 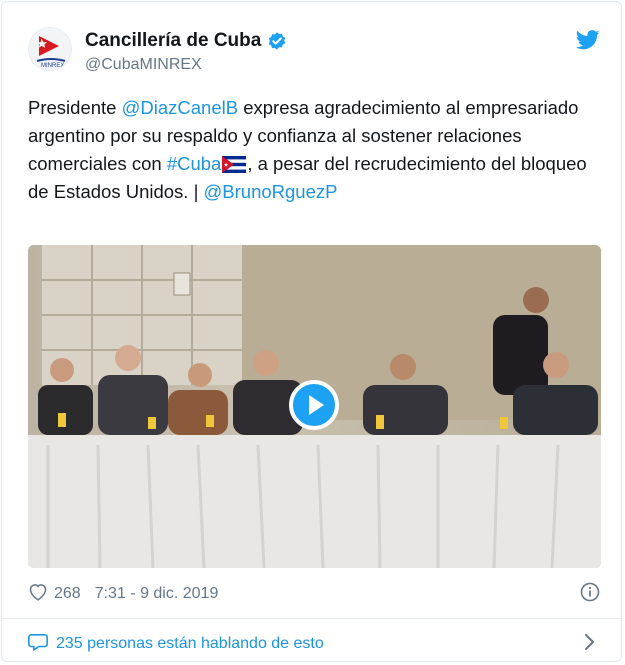 What do you see at coordinates (173, 41) in the screenshot?
I see `author-display-name: Cancillería de Cuba` at bounding box center [173, 41].